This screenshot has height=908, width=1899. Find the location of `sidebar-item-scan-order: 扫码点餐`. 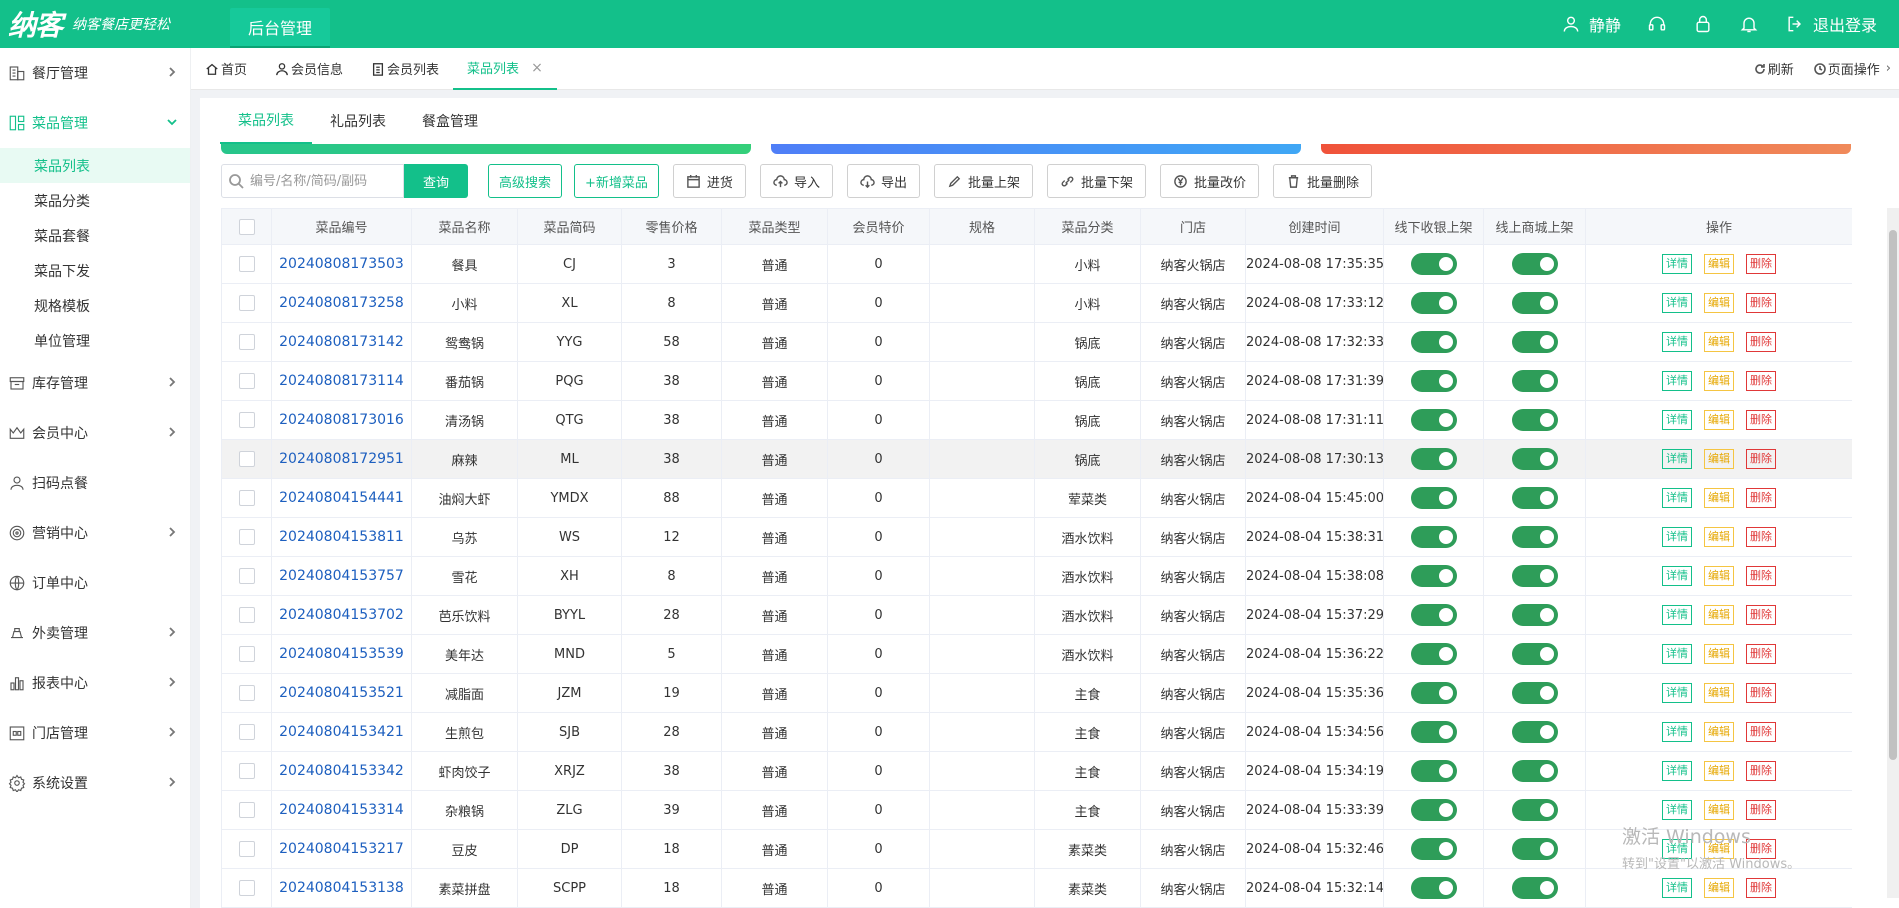

sidebar-item-scan-order: 扫码点餐 is located at coordinates (95, 483).